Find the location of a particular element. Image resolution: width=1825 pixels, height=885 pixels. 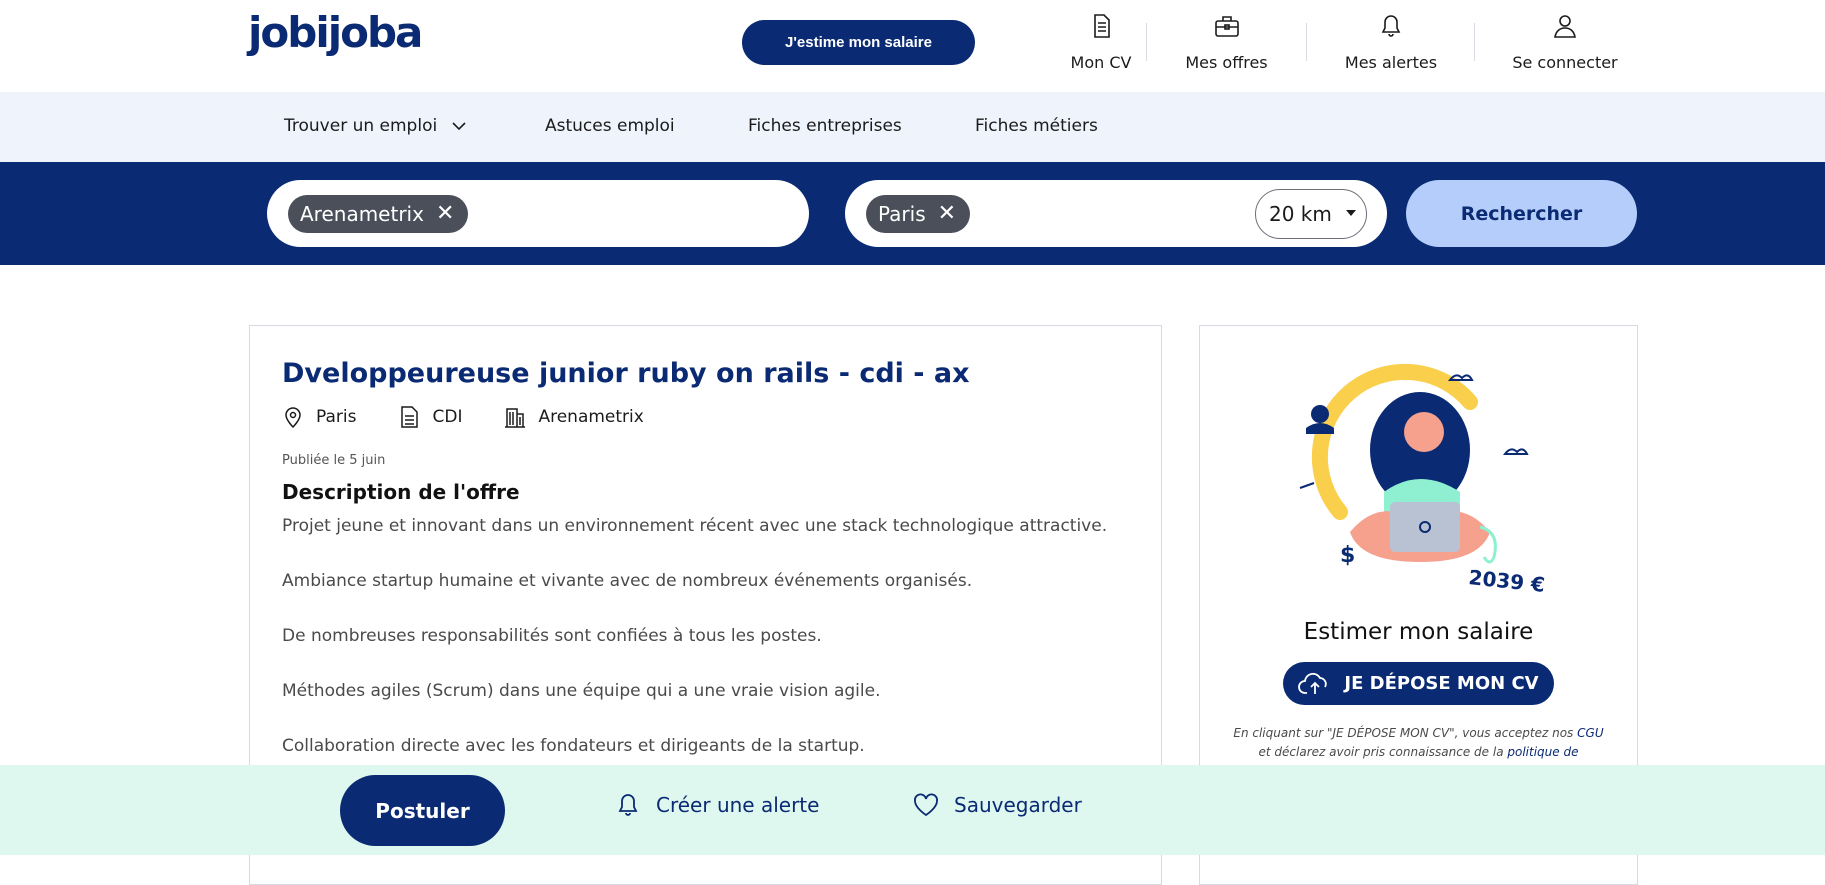

job-meta: Paris CDI Arenametrix is located at coordinates (484, 417).